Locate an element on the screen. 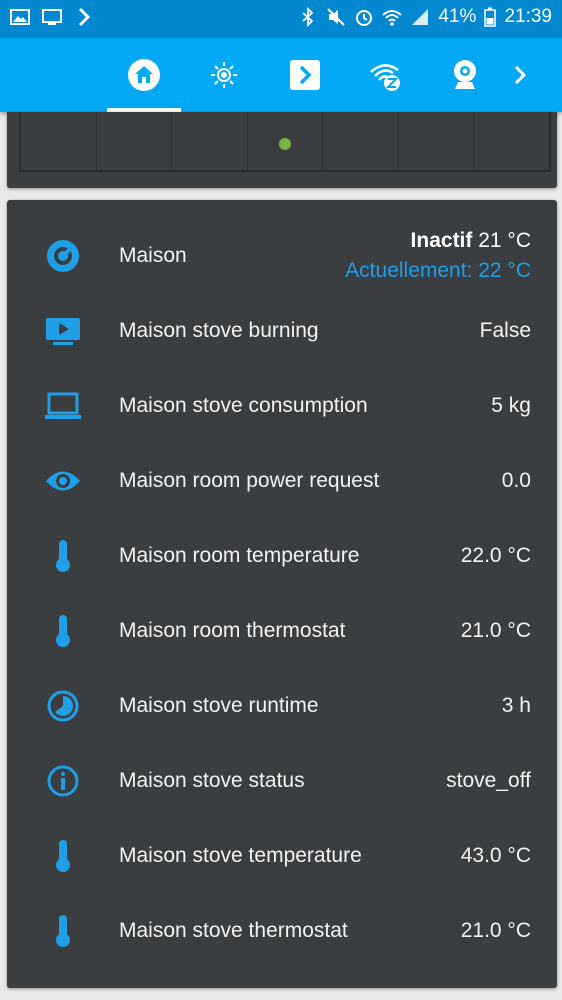 This screenshot has width=562, height=1000. entity-name: Maison room temperature is located at coordinates (239, 555).